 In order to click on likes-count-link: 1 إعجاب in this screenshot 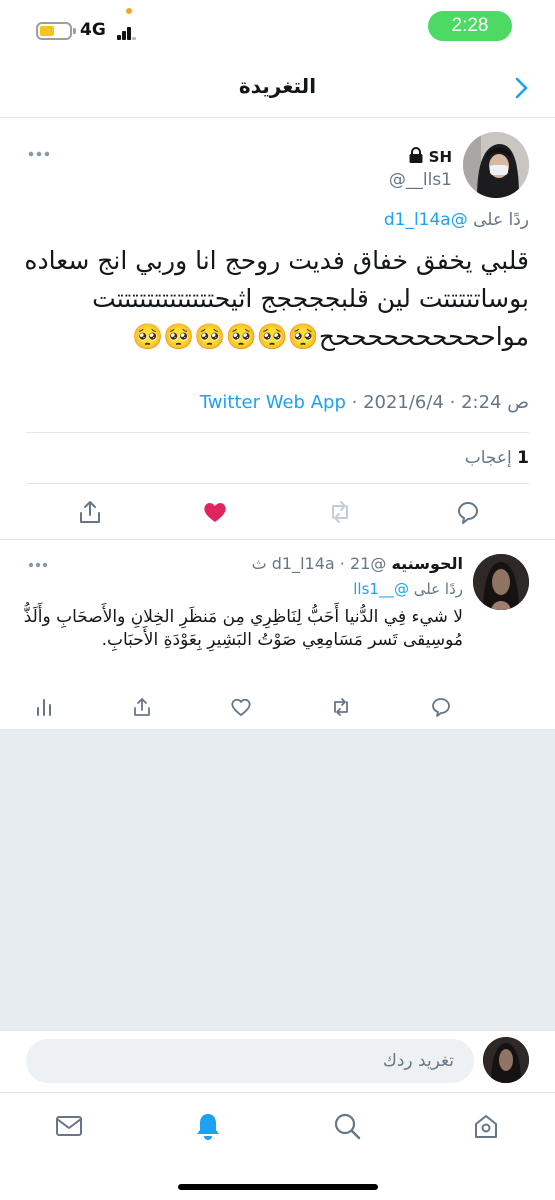, I will do `click(497, 458)`.